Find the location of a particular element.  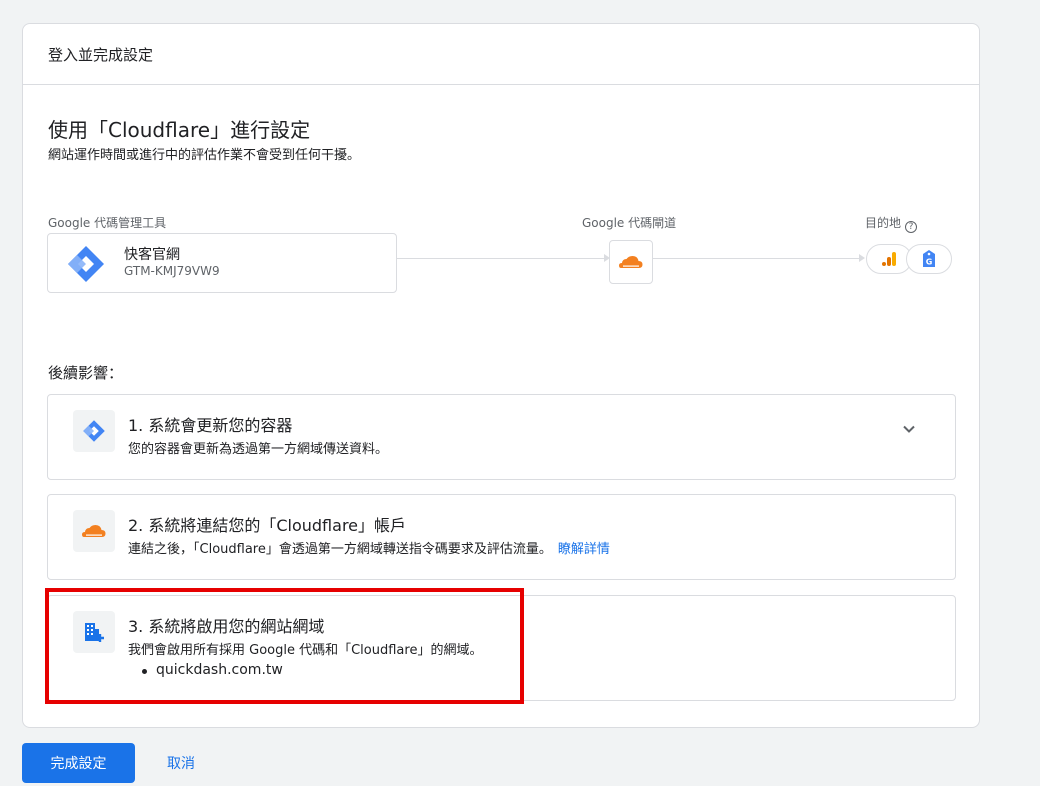

finish-setup-button: 完成設定 is located at coordinates (78, 763).